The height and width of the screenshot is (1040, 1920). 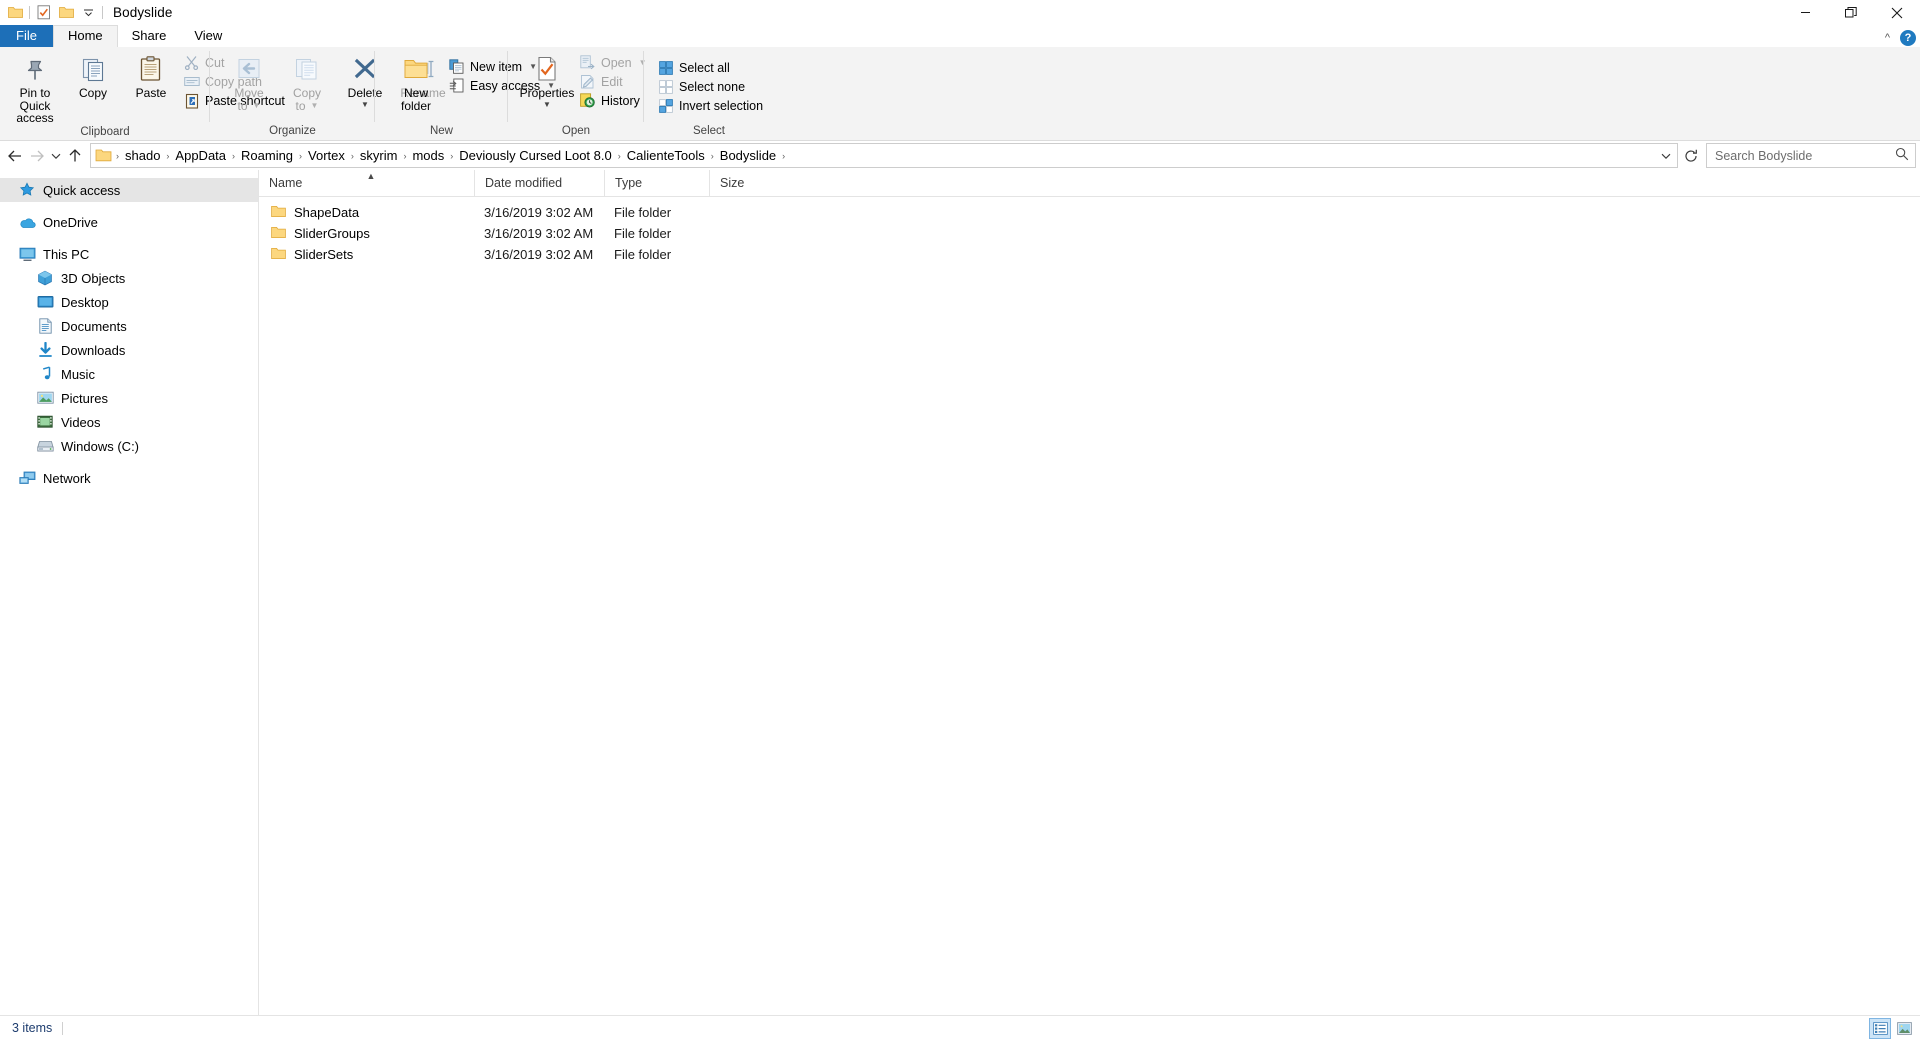 What do you see at coordinates (56, 156) in the screenshot?
I see `recent-locations-icon` at bounding box center [56, 156].